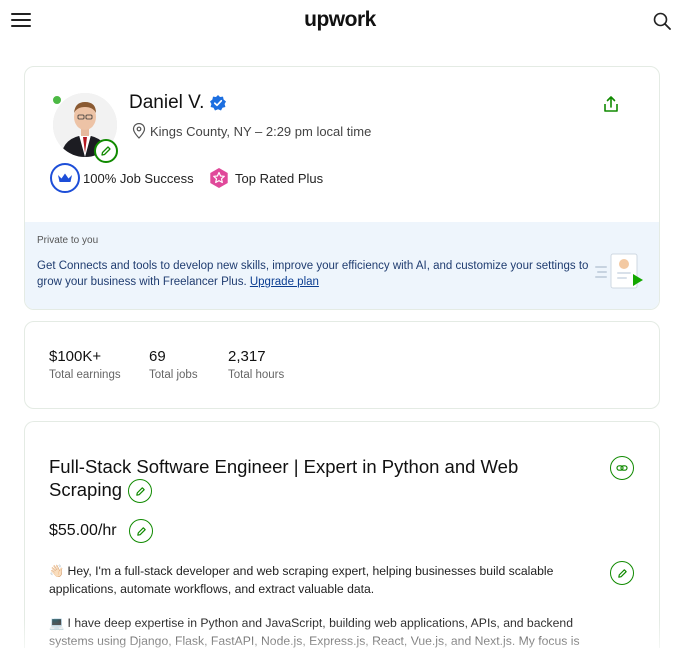  What do you see at coordinates (75, 356) in the screenshot?
I see `stat-value: $100K+` at bounding box center [75, 356].